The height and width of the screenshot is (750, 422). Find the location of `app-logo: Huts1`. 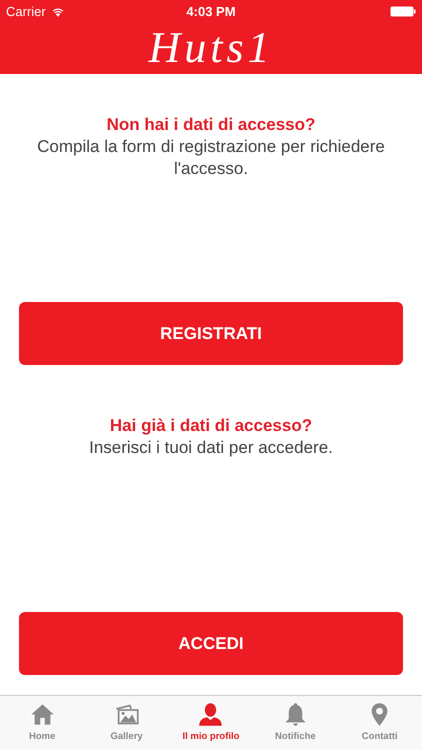

app-logo: Huts1 is located at coordinates (211, 48).